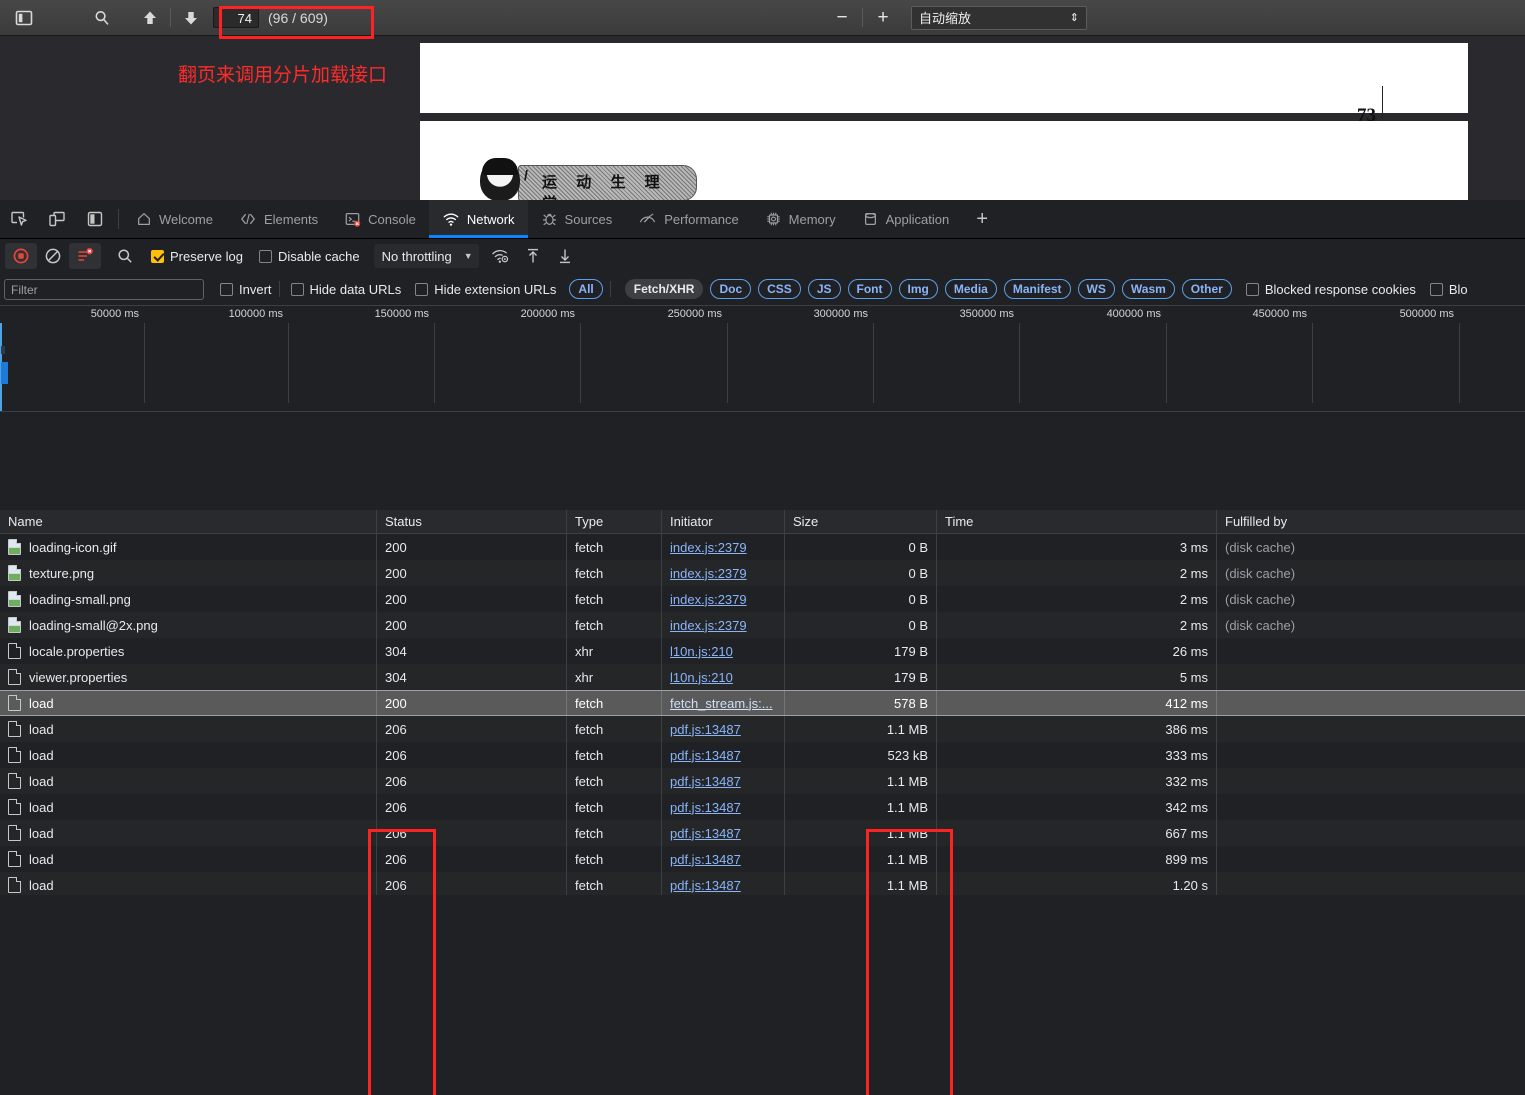 The image size is (1525, 1095). Describe the element at coordinates (380, 219) in the screenshot. I see `tab-console: Console` at that location.